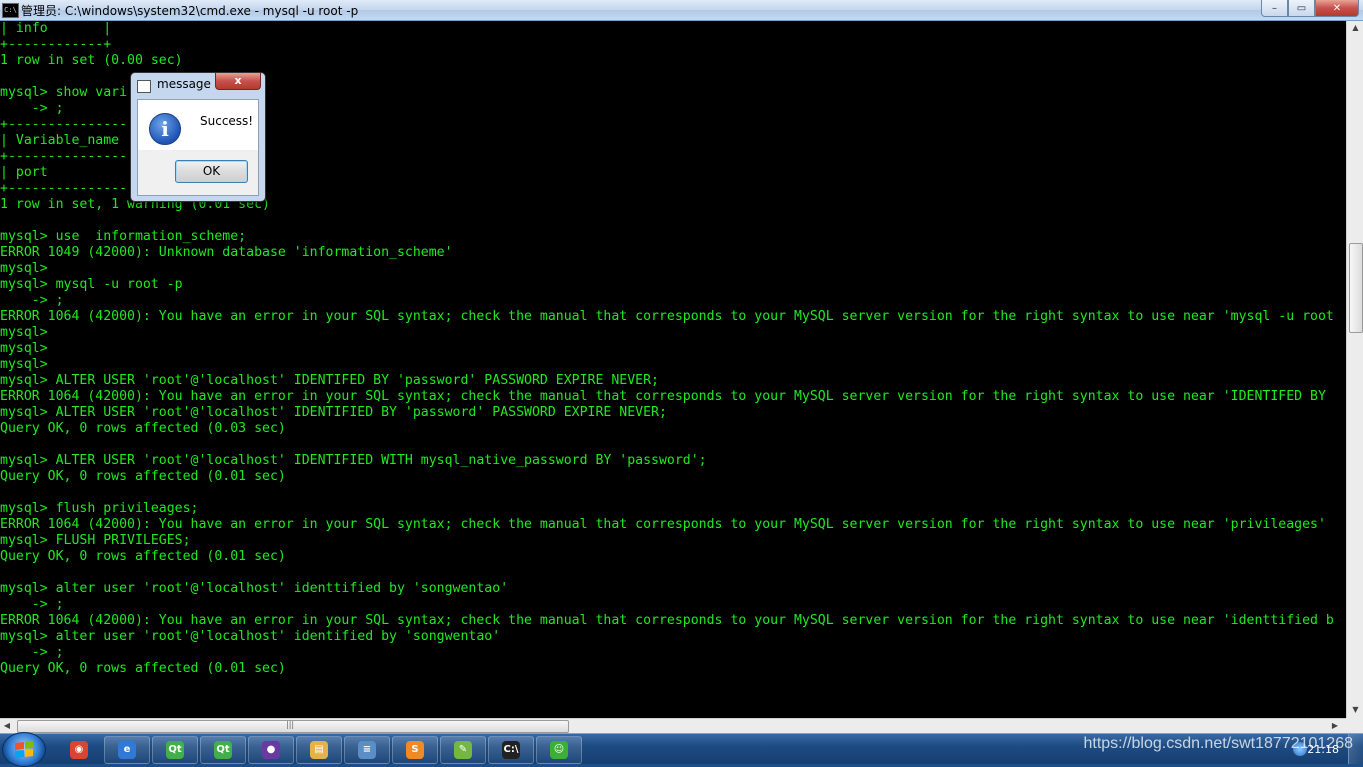  Describe the element at coordinates (184, 84) in the screenshot. I see `dialog-title: message` at that location.